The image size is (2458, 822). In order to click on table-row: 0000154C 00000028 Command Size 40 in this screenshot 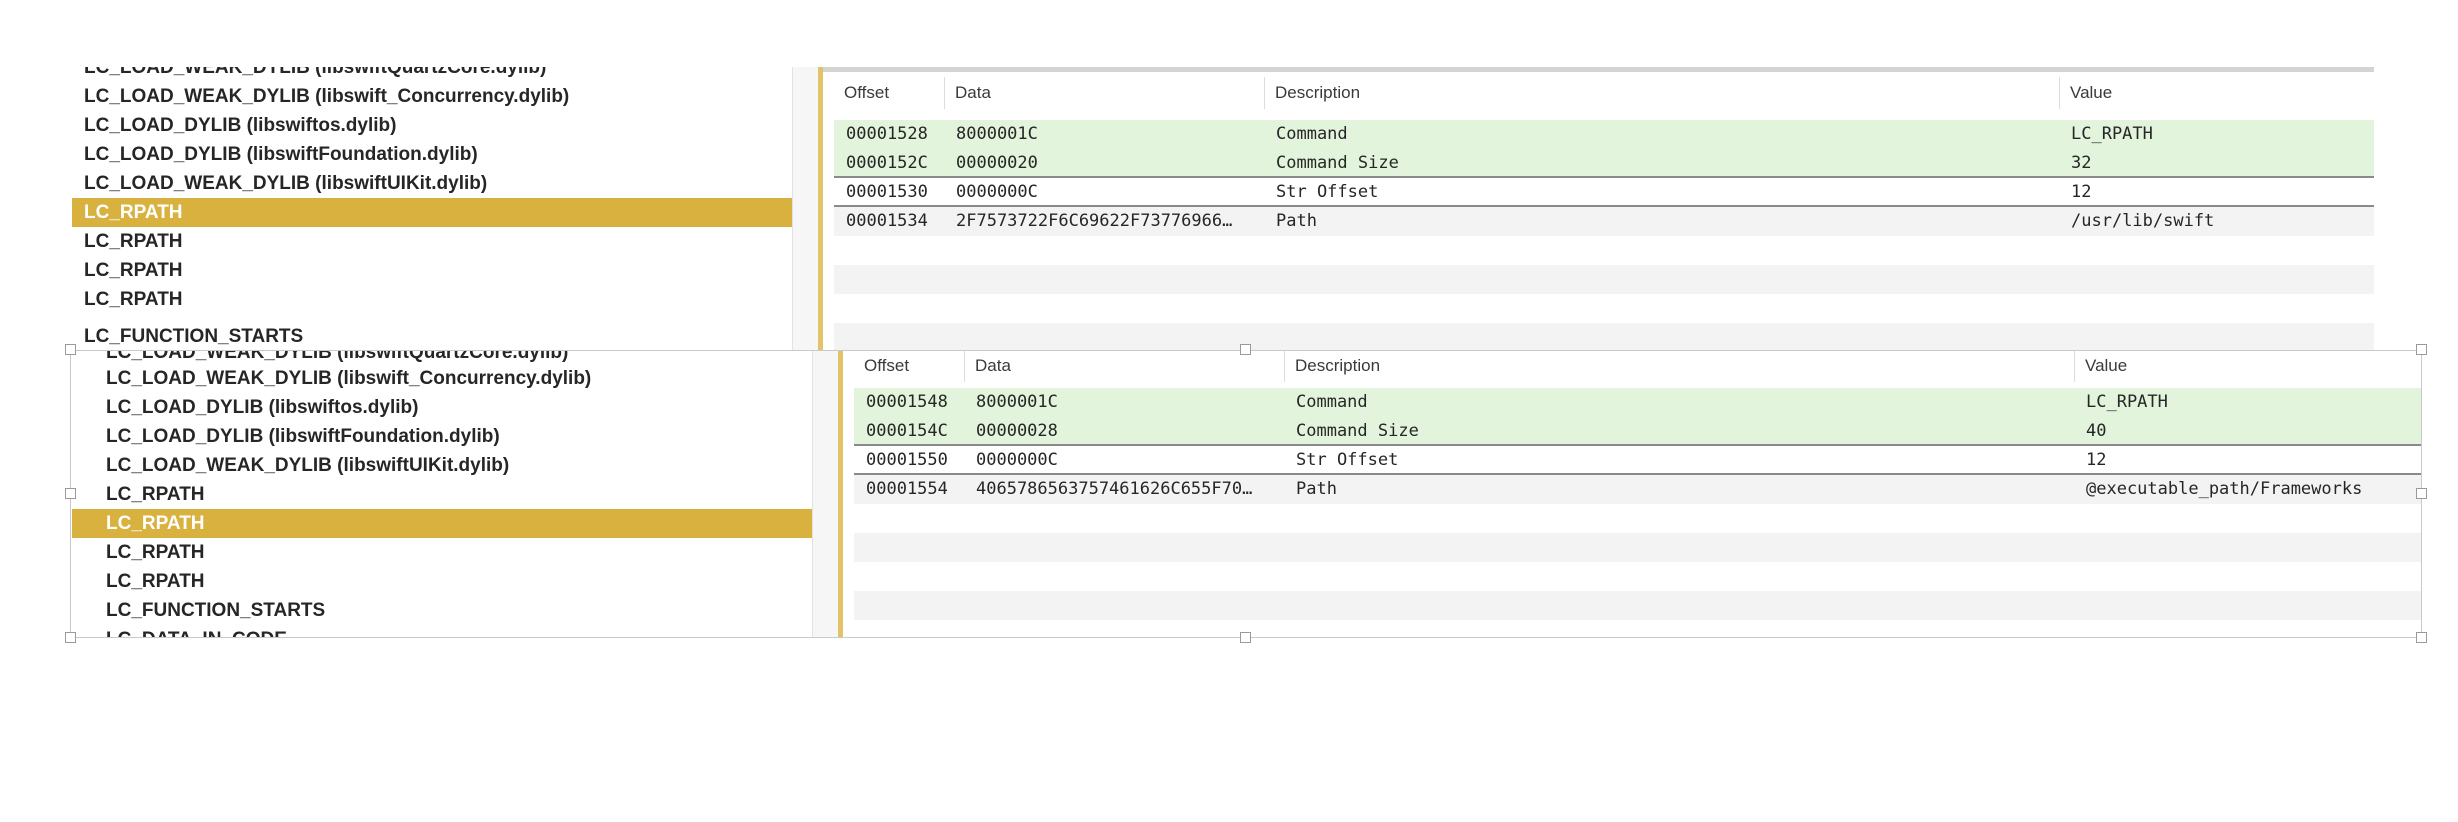, I will do `click(1638, 431)`.